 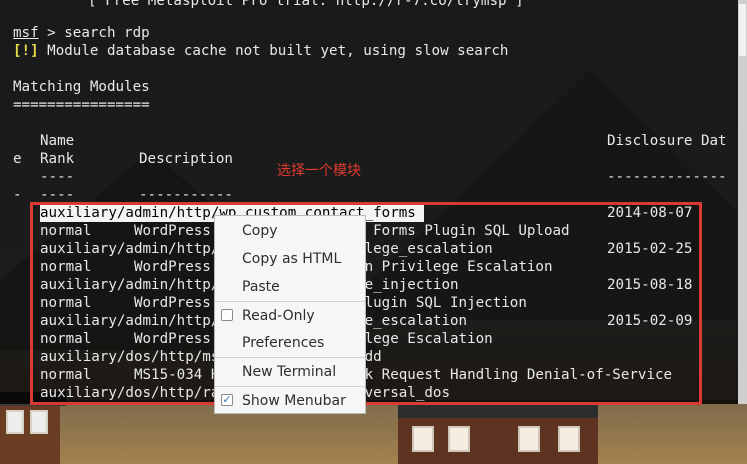 I want to click on menu-item-read-only: Read-Only, so click(x=290, y=316).